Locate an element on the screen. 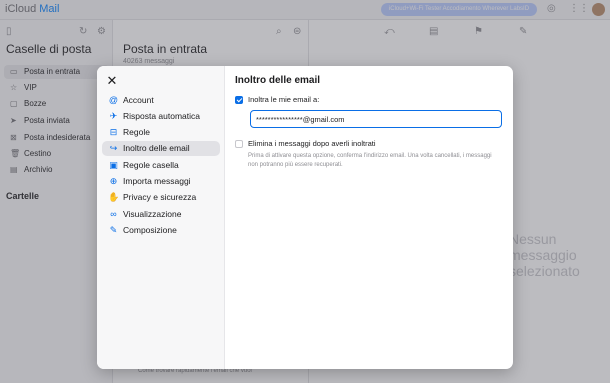  glasses-icon: ∞ is located at coordinates (113, 214).